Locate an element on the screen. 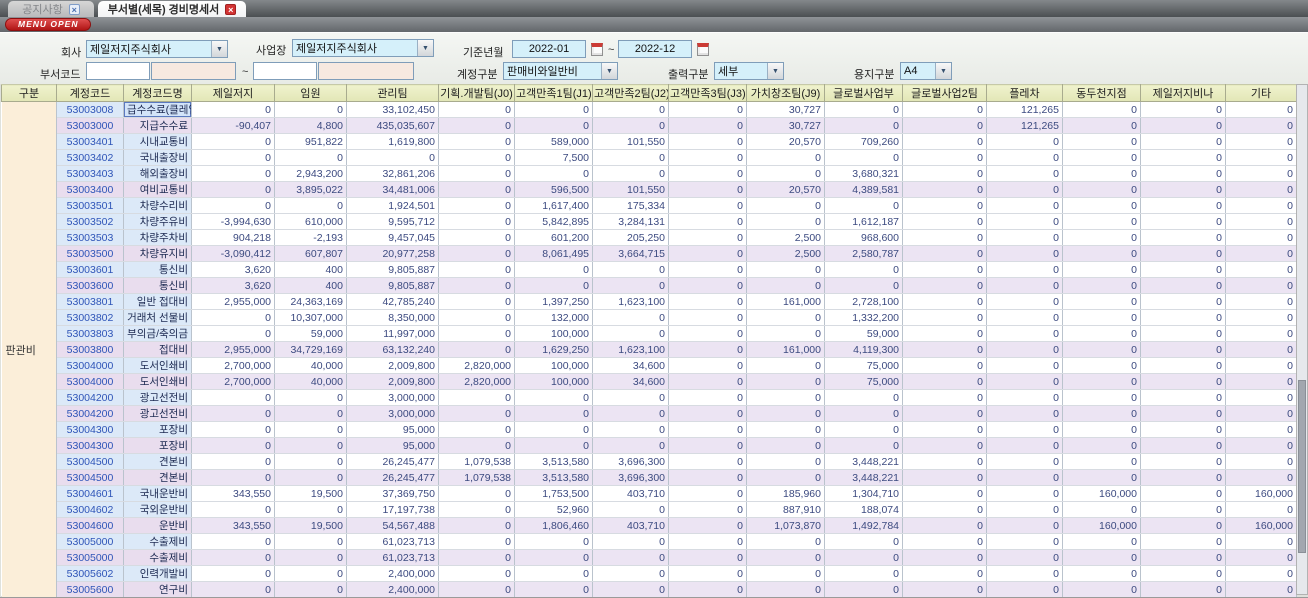 This screenshot has height=598, width=1308. account-name-cell: 인력개발비 is located at coordinates (157, 573).